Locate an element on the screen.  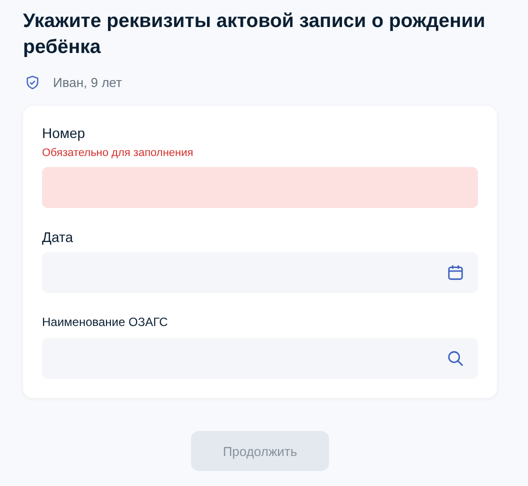
search-icon is located at coordinates (455, 358).